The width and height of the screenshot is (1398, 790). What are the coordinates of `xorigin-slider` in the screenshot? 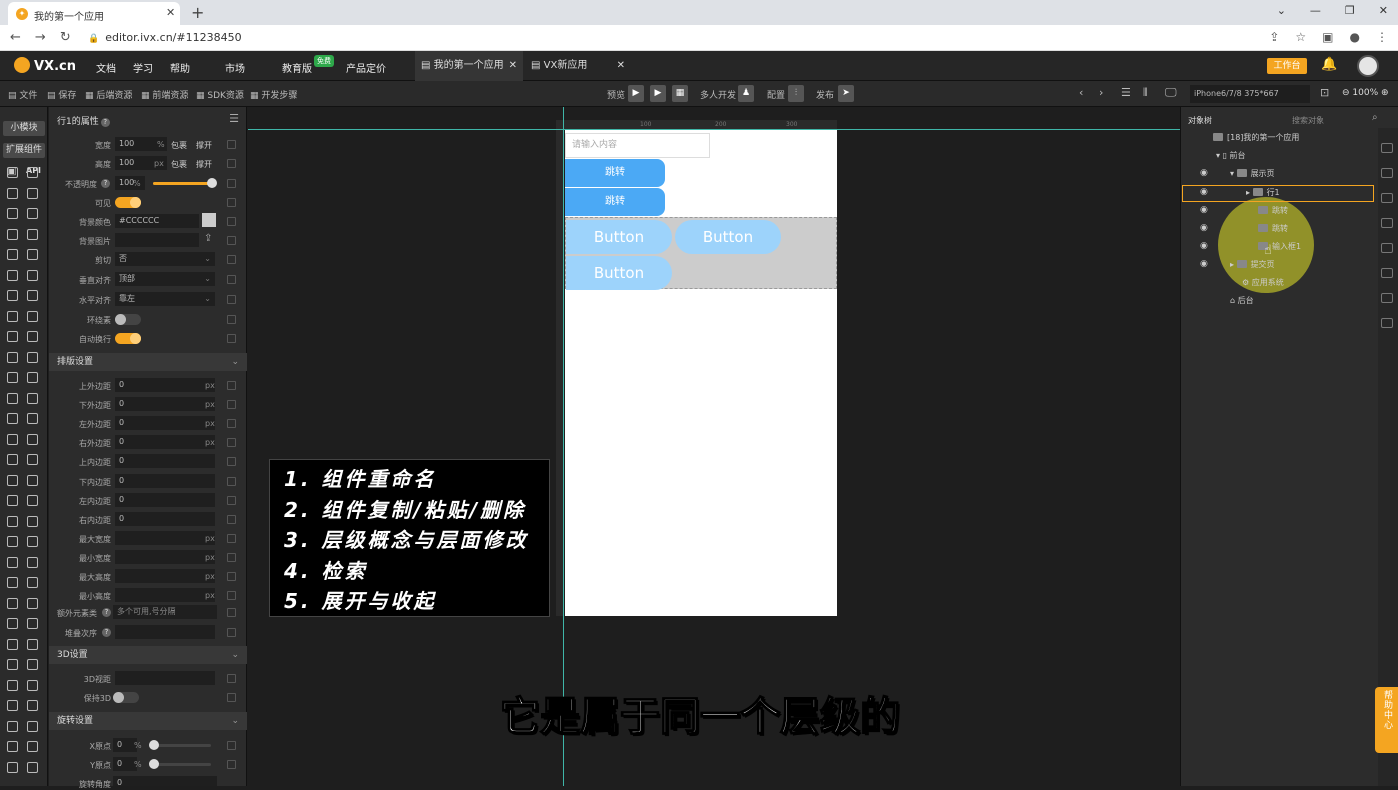 It's located at (180, 745).